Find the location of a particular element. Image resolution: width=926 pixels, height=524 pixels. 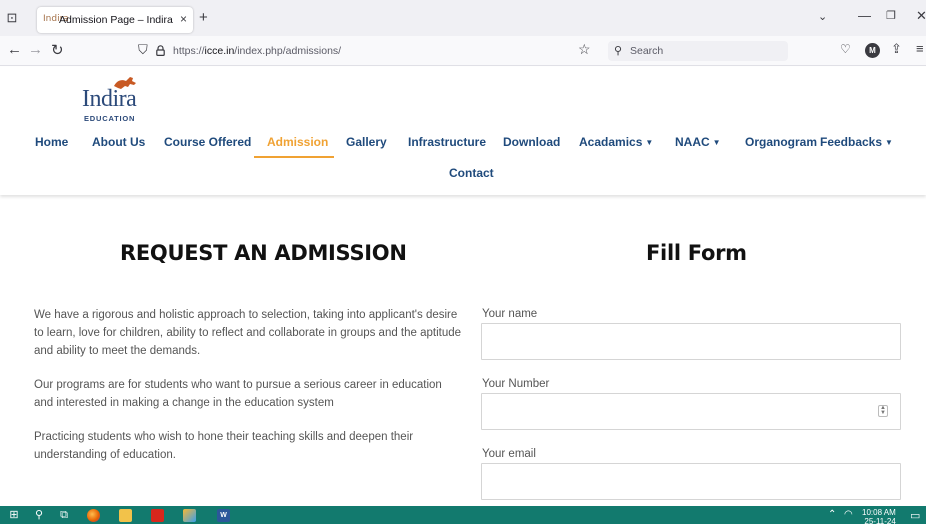

request-admission-heading: REQUEST AN ADMISSION is located at coordinates (263, 253).